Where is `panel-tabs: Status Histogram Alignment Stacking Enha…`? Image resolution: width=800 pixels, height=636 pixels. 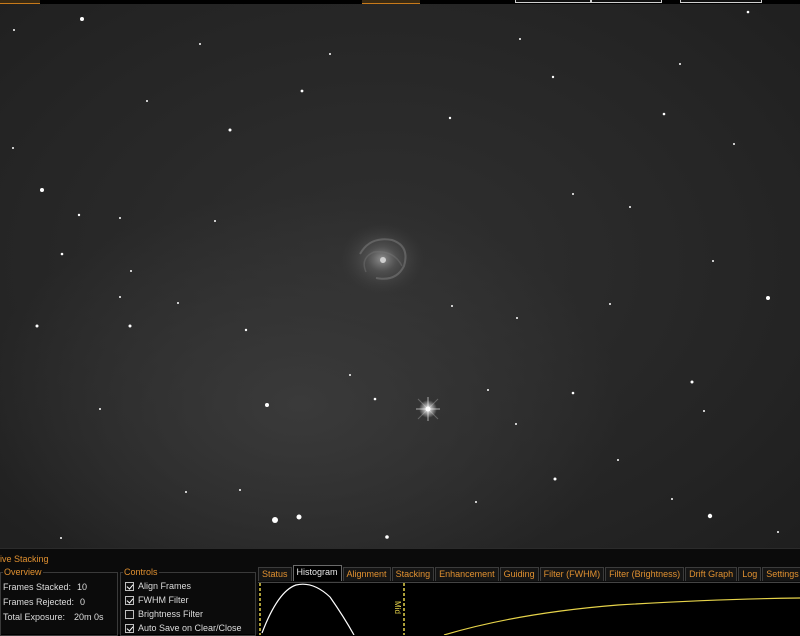
panel-tabs: Status Histogram Alignment Stacking Enha… is located at coordinates (529, 573).